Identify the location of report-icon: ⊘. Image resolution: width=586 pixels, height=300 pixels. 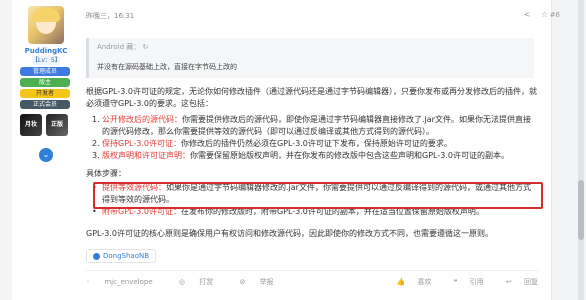
(243, 282).